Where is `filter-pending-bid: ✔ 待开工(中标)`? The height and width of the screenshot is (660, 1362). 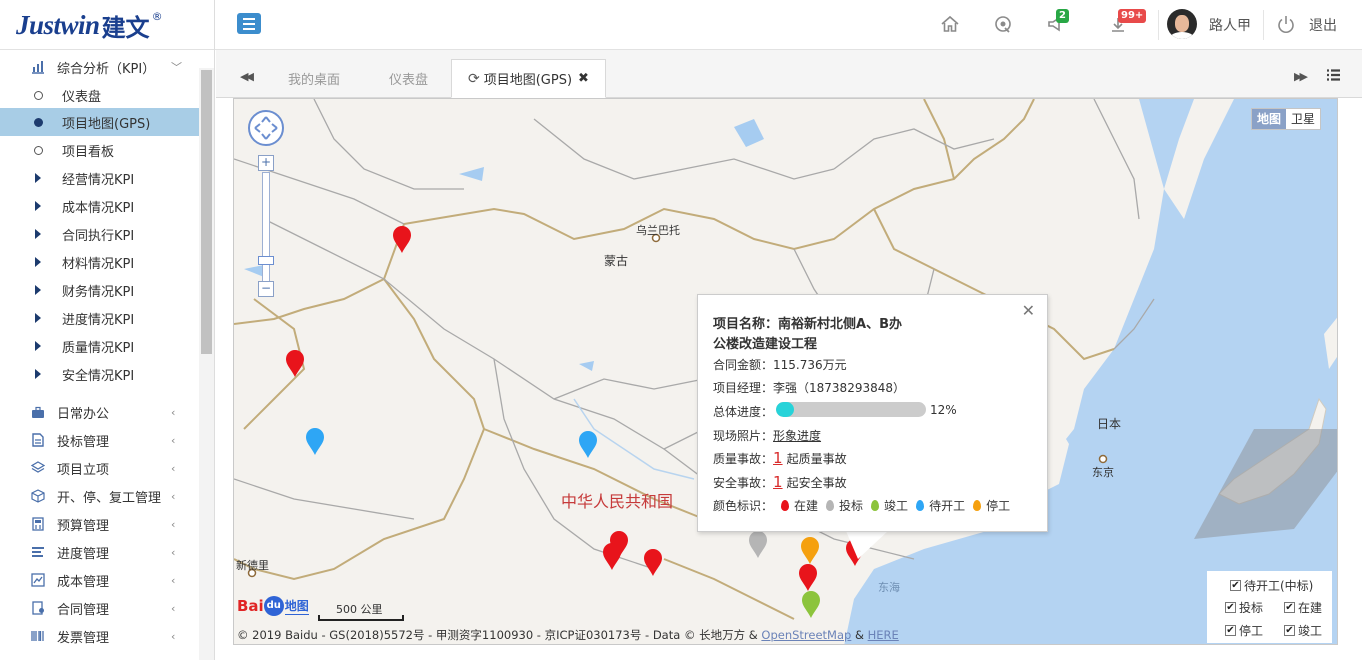
filter-pending-bid: ✔ 待开工(中标) is located at coordinates (1271, 585).